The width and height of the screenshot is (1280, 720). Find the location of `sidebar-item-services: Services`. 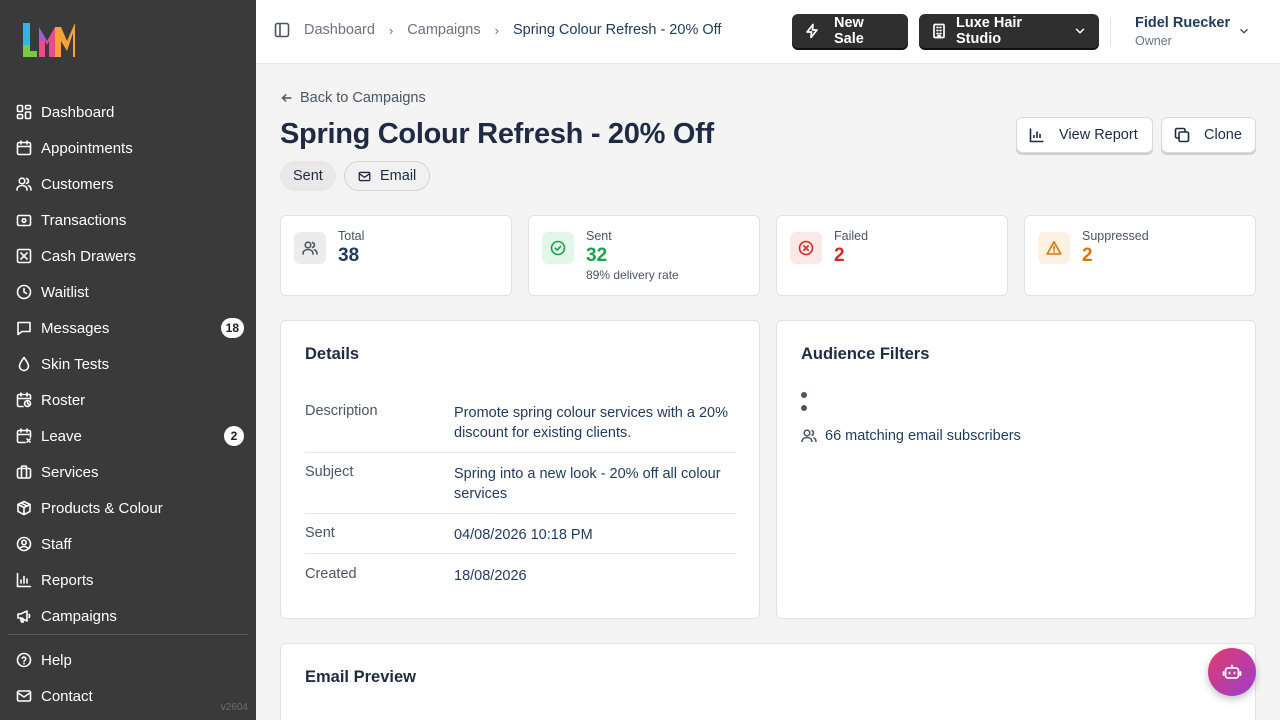

sidebar-item-services: Services is located at coordinates (128, 472).